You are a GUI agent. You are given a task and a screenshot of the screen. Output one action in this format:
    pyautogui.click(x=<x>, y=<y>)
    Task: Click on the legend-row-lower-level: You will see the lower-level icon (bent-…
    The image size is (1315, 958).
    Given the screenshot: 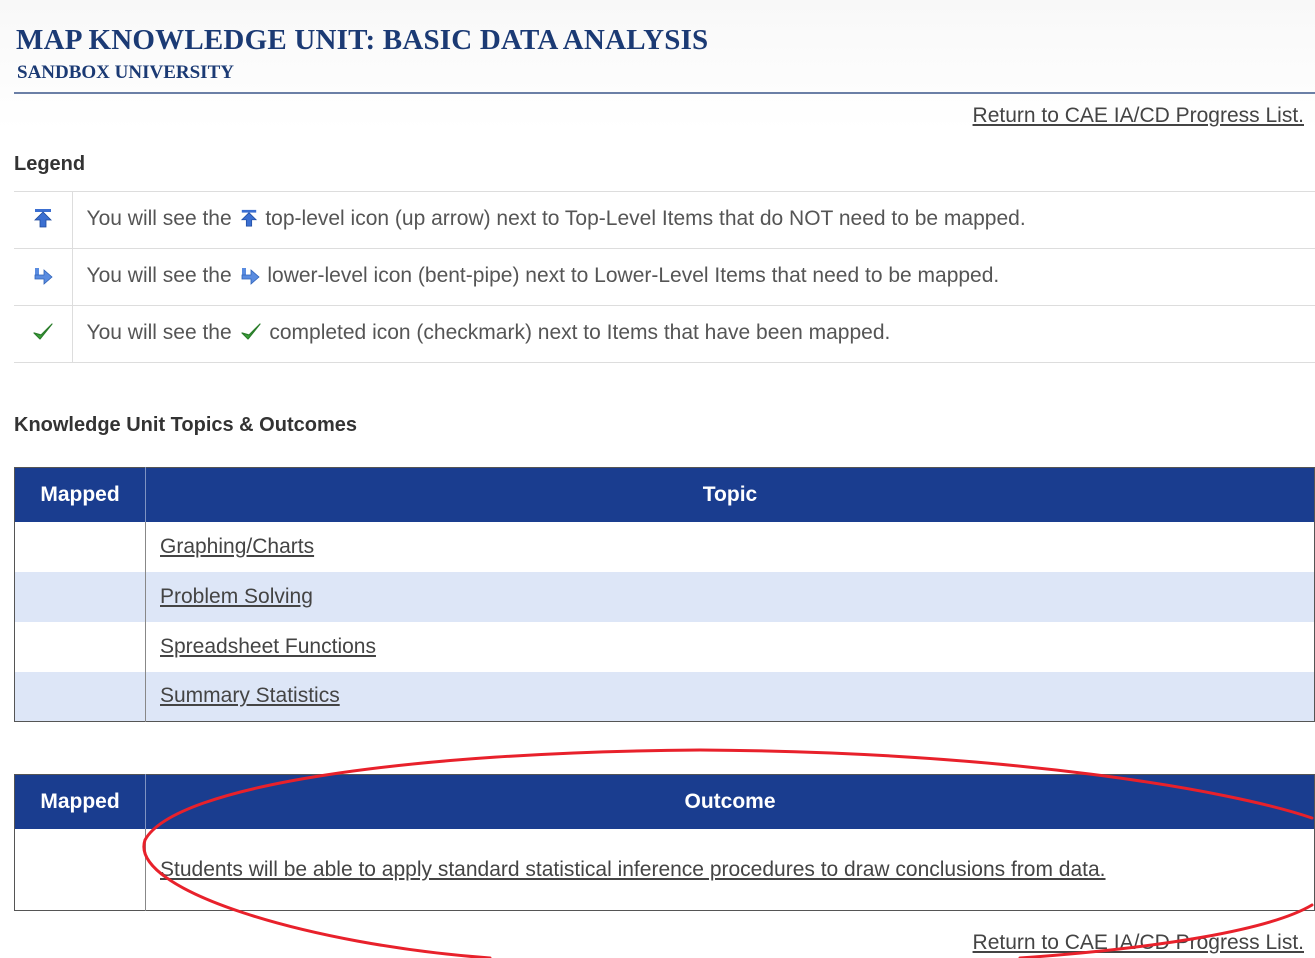 What is the action you would take?
    pyautogui.click(x=664, y=277)
    